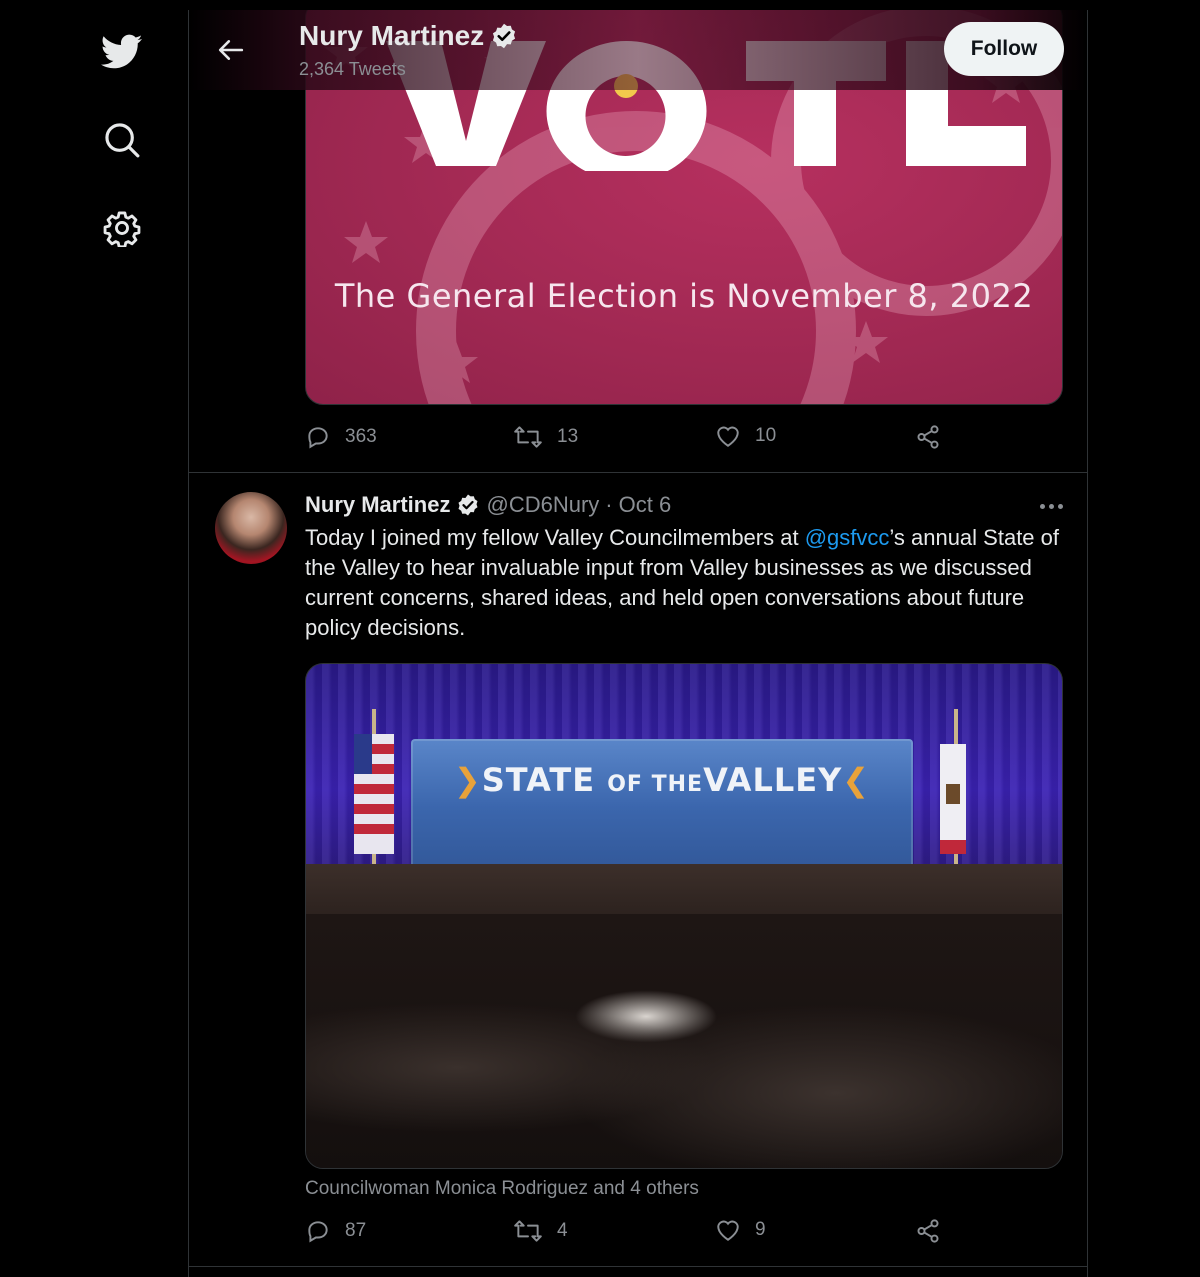 The width and height of the screenshot is (1200, 1277). I want to click on tweet1-actions: 363 13 10, so click(625, 442).